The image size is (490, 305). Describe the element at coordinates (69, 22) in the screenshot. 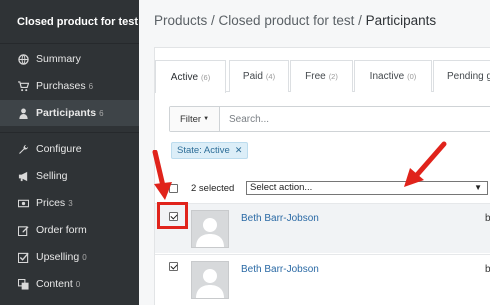

I see `sidebar-title: Closed product for test` at that location.